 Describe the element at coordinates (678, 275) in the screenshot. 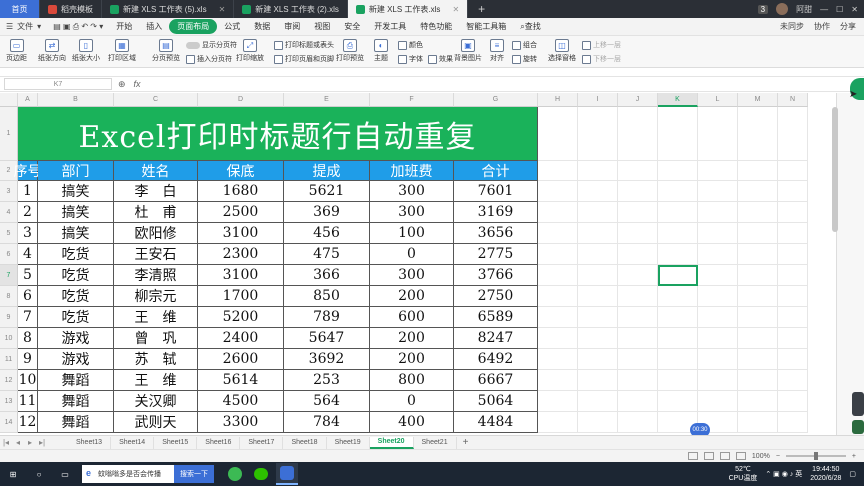

I see `selected-cell` at that location.